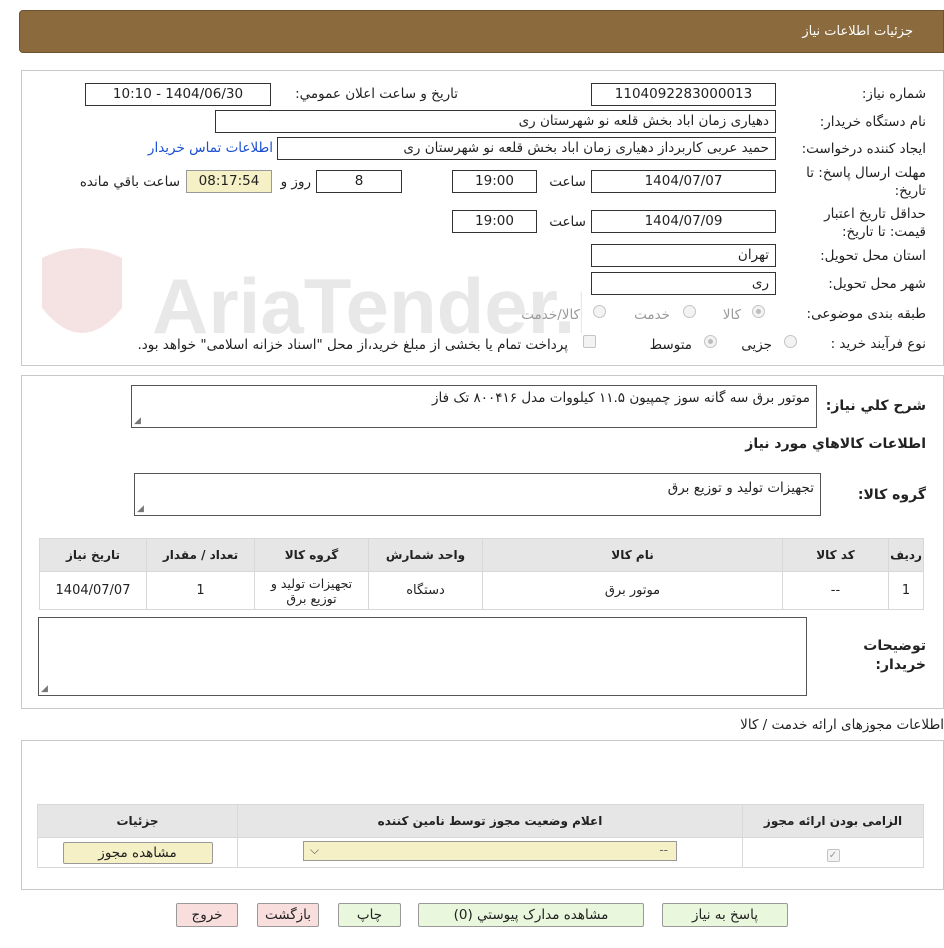  What do you see at coordinates (599, 311) in the screenshot?
I see `category-radio-goods-service` at bounding box center [599, 311].